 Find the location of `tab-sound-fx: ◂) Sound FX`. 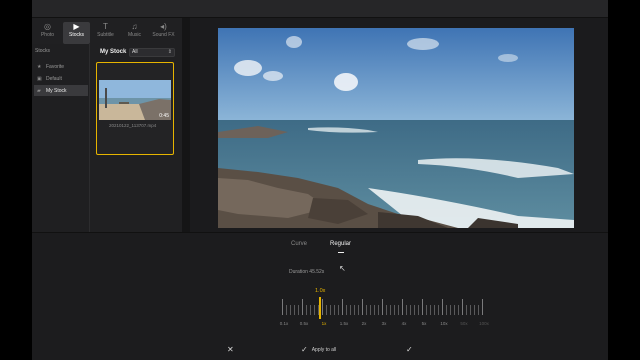

tab-sound-fx: ◂) Sound FX is located at coordinates (163, 33).